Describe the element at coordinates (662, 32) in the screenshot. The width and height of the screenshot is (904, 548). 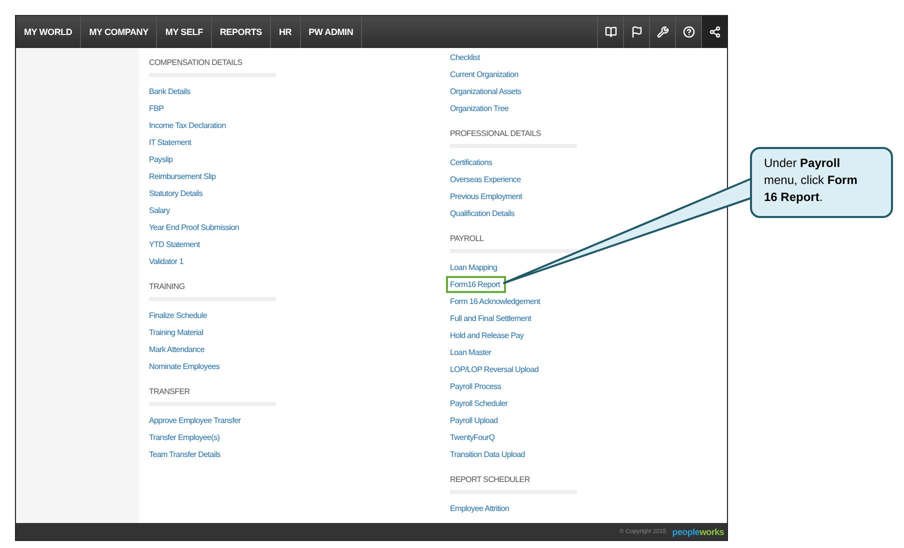
I see `wrench-icon` at that location.